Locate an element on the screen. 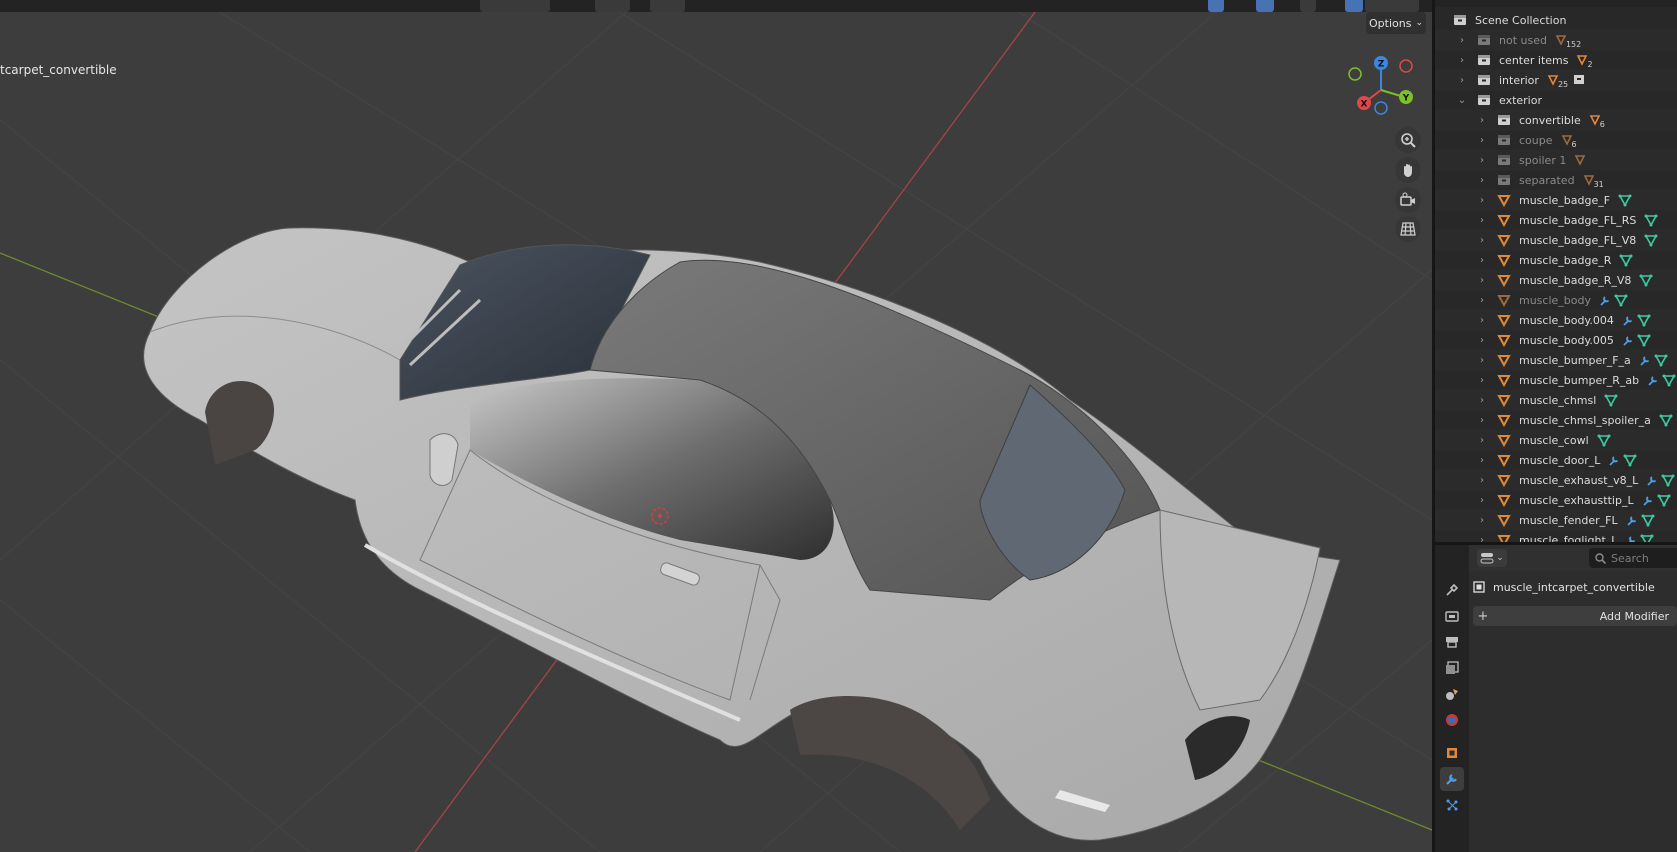 Image resolution: width=1677 pixels, height=852 pixels. outliner-scene-row: Scene Collection is located at coordinates (1556, 20).